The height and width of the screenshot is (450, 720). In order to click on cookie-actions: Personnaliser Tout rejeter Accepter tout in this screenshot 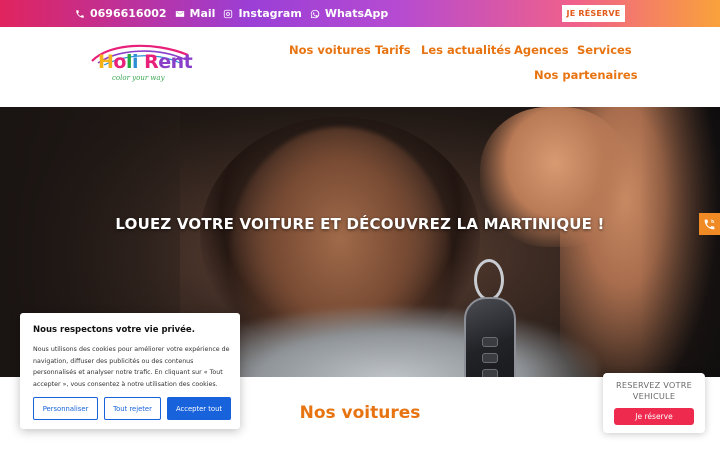, I will do `click(132, 408)`.